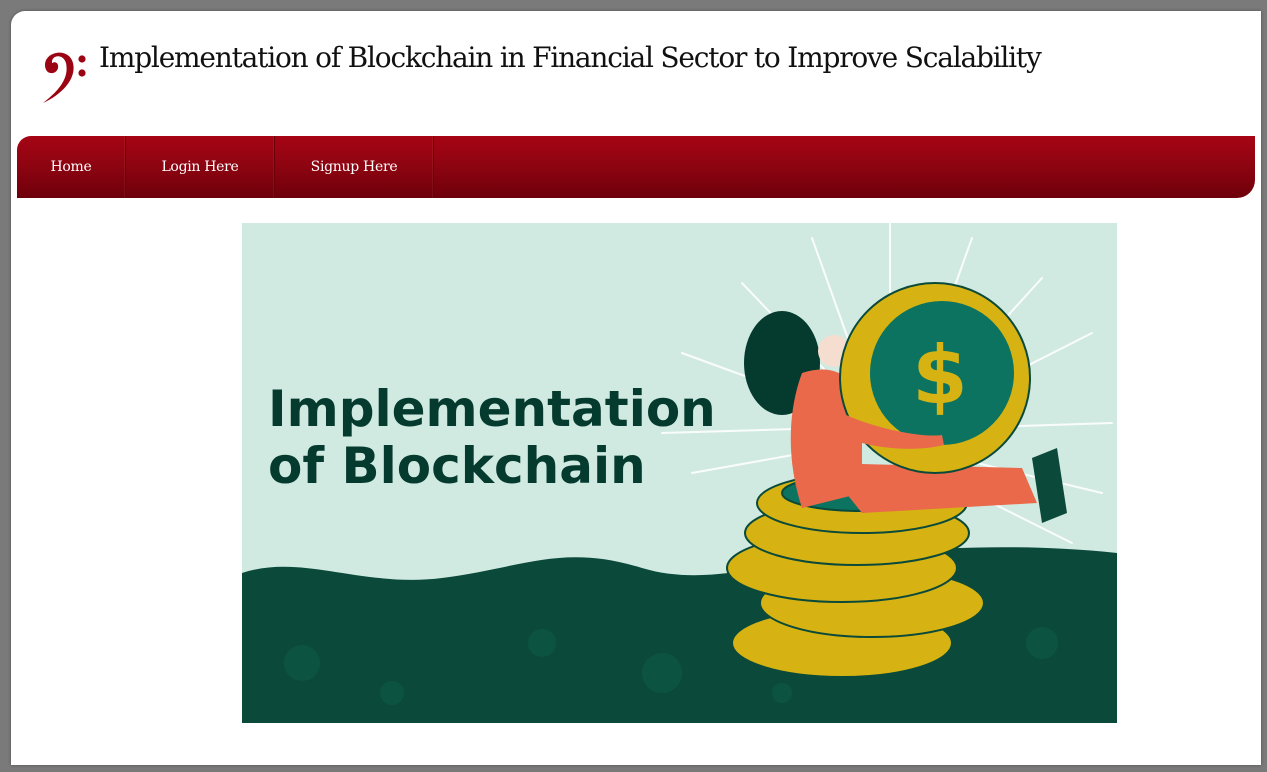 The height and width of the screenshot is (772, 1267). What do you see at coordinates (64, 77) in the screenshot?
I see `bass-clef-icon` at bounding box center [64, 77].